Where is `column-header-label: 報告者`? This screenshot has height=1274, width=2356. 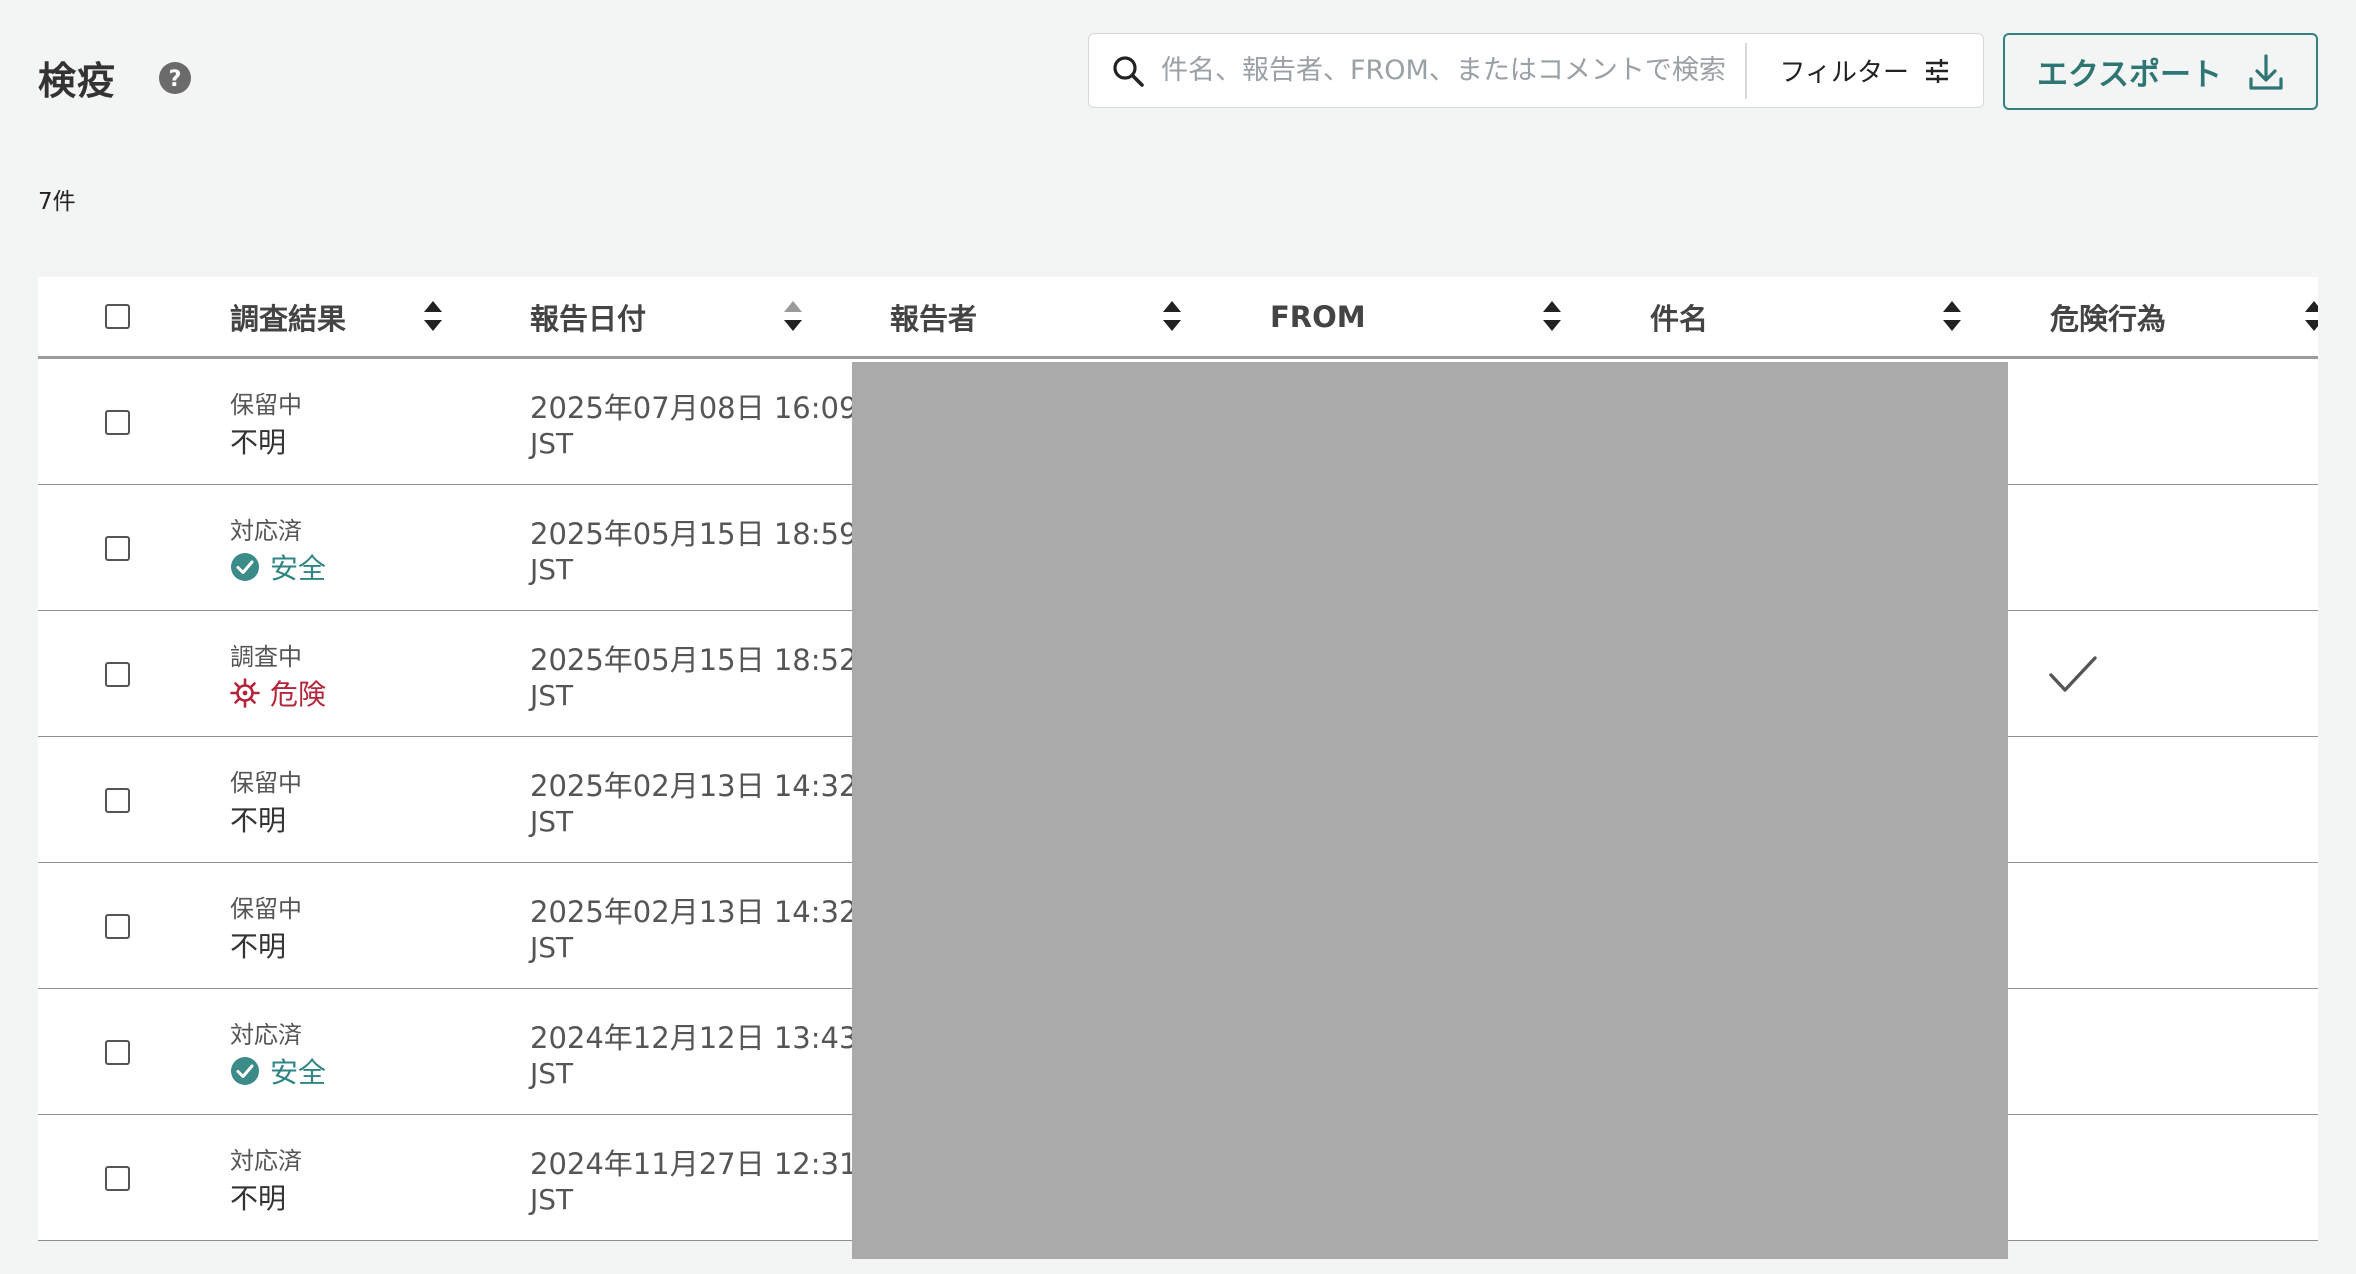 column-header-label: 報告者 is located at coordinates (934, 318).